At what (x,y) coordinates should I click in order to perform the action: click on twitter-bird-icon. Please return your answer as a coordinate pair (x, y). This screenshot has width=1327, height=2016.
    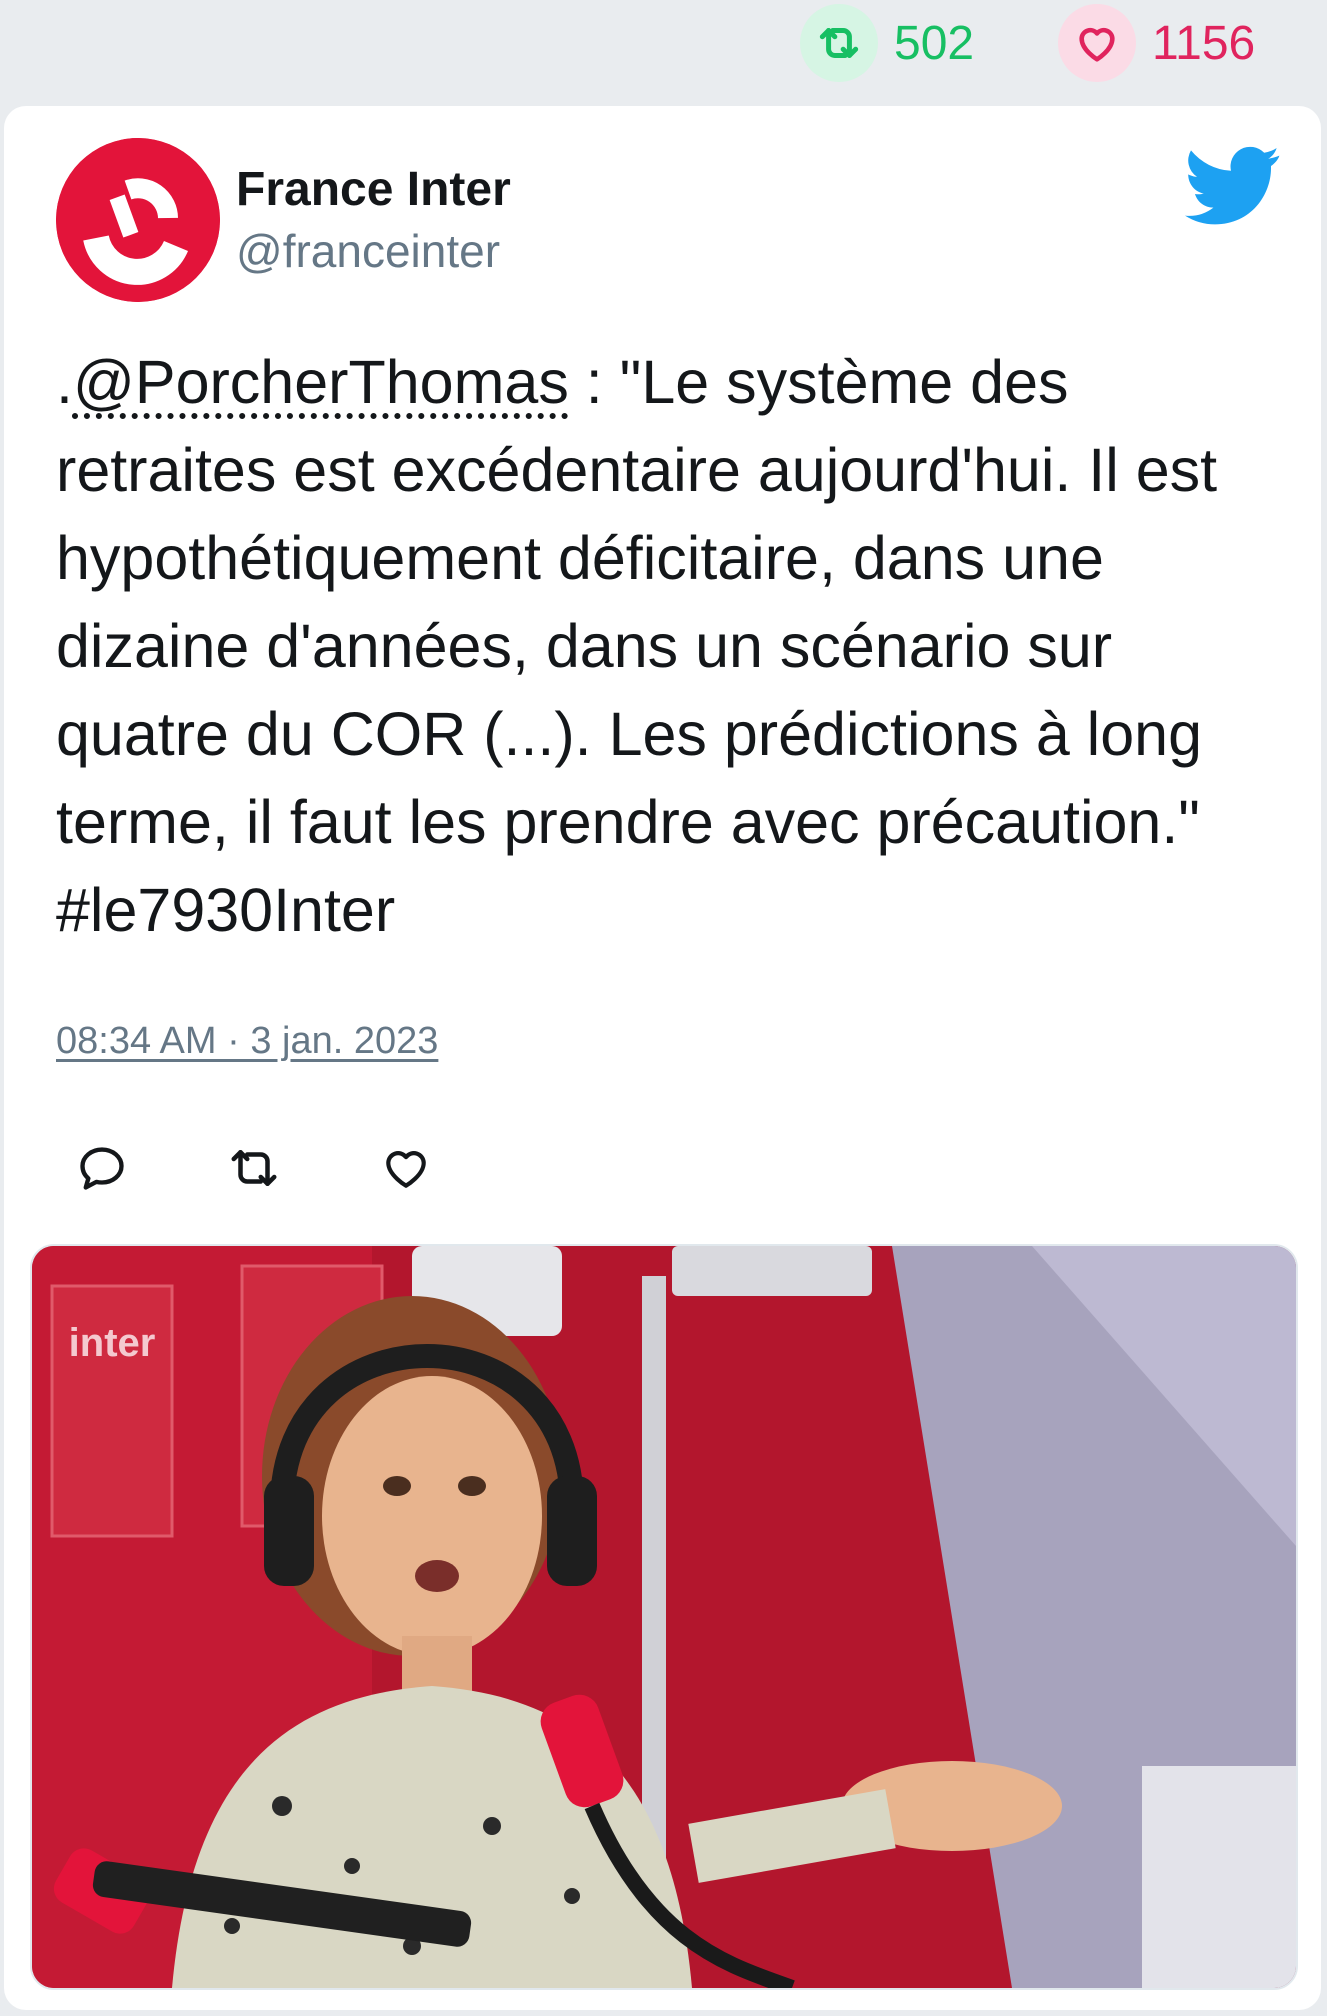
    Looking at the image, I should click on (1233, 186).